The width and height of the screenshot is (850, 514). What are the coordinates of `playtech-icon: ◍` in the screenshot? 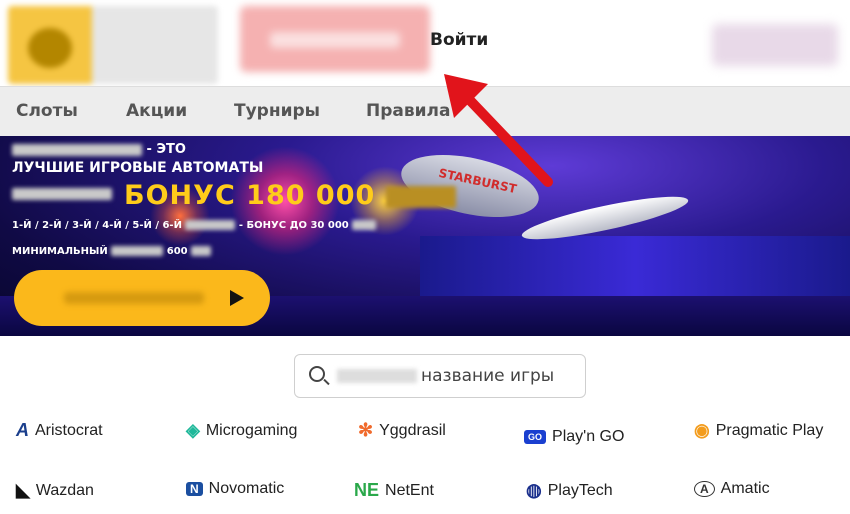 It's located at (534, 490).